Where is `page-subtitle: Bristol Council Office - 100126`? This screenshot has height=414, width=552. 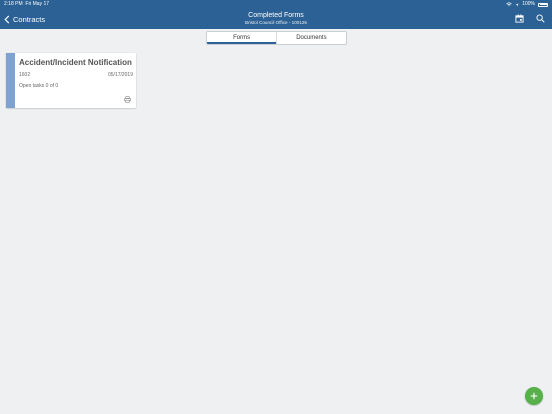 page-subtitle: Bristol Council Office - 100126 is located at coordinates (276, 22).